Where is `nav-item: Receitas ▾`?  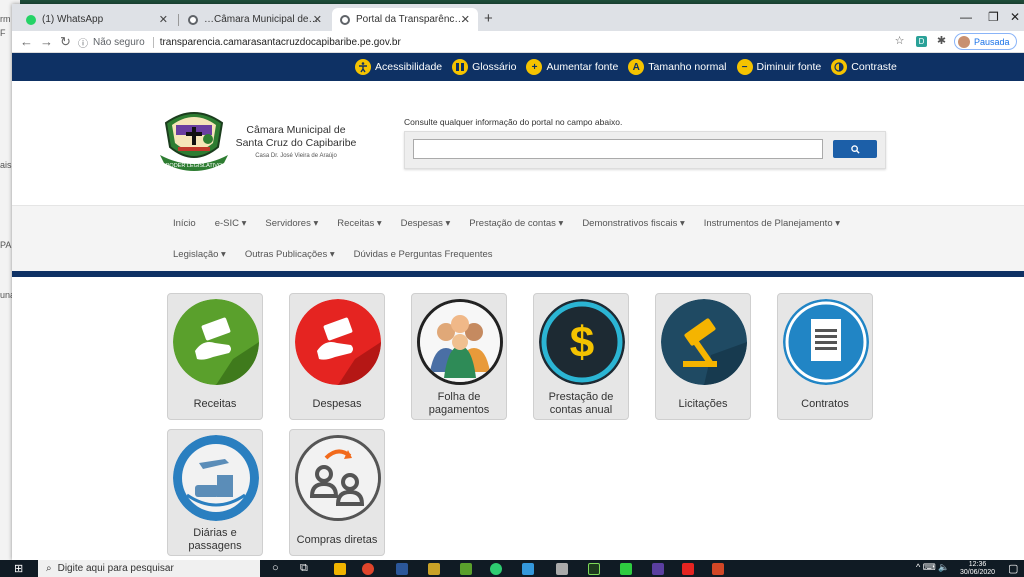 nav-item: Receitas ▾ is located at coordinates (359, 223).